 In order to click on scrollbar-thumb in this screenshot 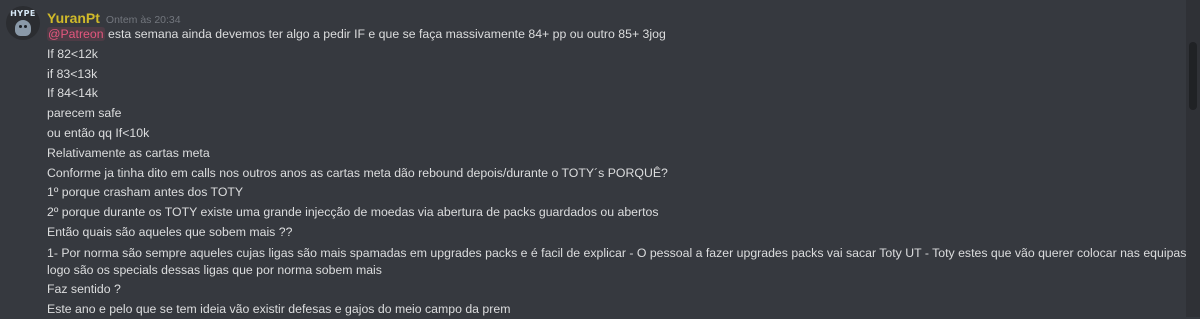, I will do `click(1193, 76)`.